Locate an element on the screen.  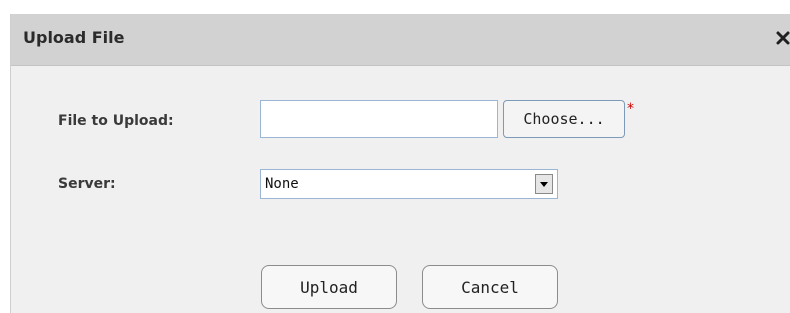
file-path-input is located at coordinates (379, 119).